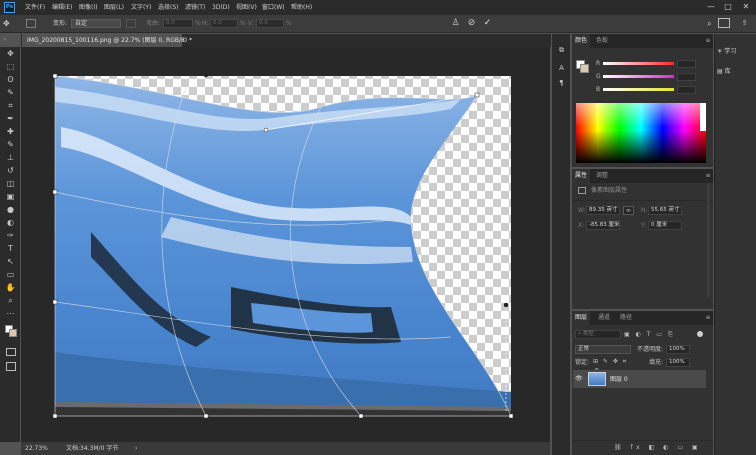 The height and width of the screenshot is (455, 756). Describe the element at coordinates (628, 210) in the screenshot. I see `link-icon: ∞` at that location.